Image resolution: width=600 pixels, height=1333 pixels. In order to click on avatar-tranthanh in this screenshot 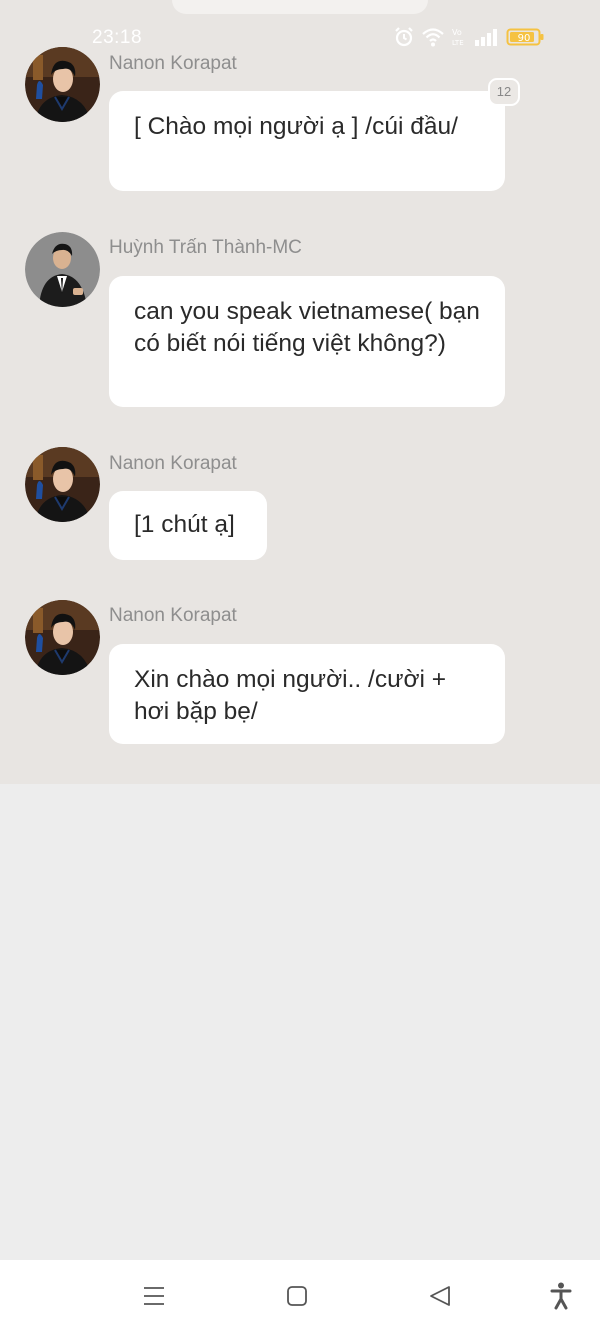, I will do `click(62, 269)`.